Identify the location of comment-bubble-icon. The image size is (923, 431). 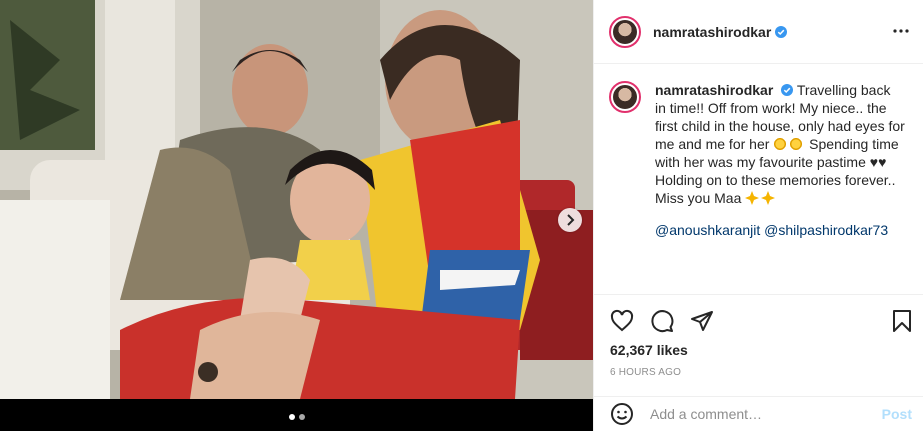
(662, 321).